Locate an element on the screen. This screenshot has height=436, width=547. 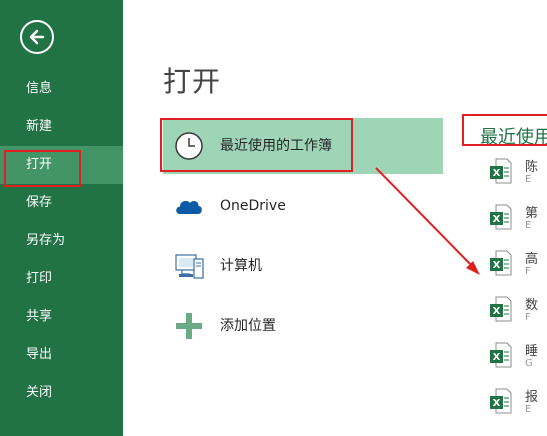
computer-icon is located at coordinates (189, 266).